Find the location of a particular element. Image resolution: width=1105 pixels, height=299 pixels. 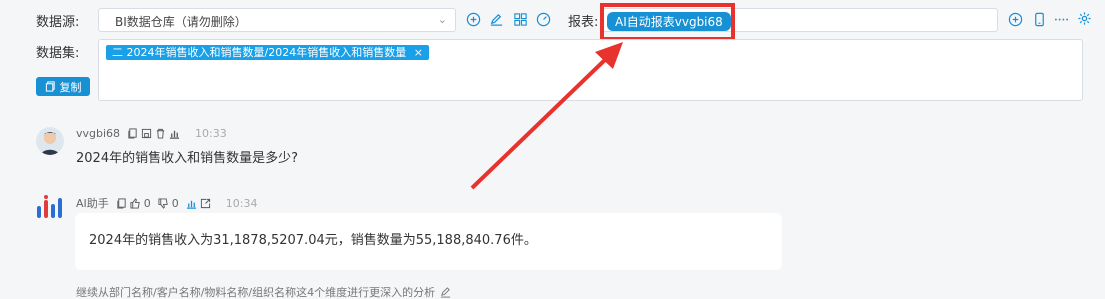

message-time: 10:33 is located at coordinates (211, 133).